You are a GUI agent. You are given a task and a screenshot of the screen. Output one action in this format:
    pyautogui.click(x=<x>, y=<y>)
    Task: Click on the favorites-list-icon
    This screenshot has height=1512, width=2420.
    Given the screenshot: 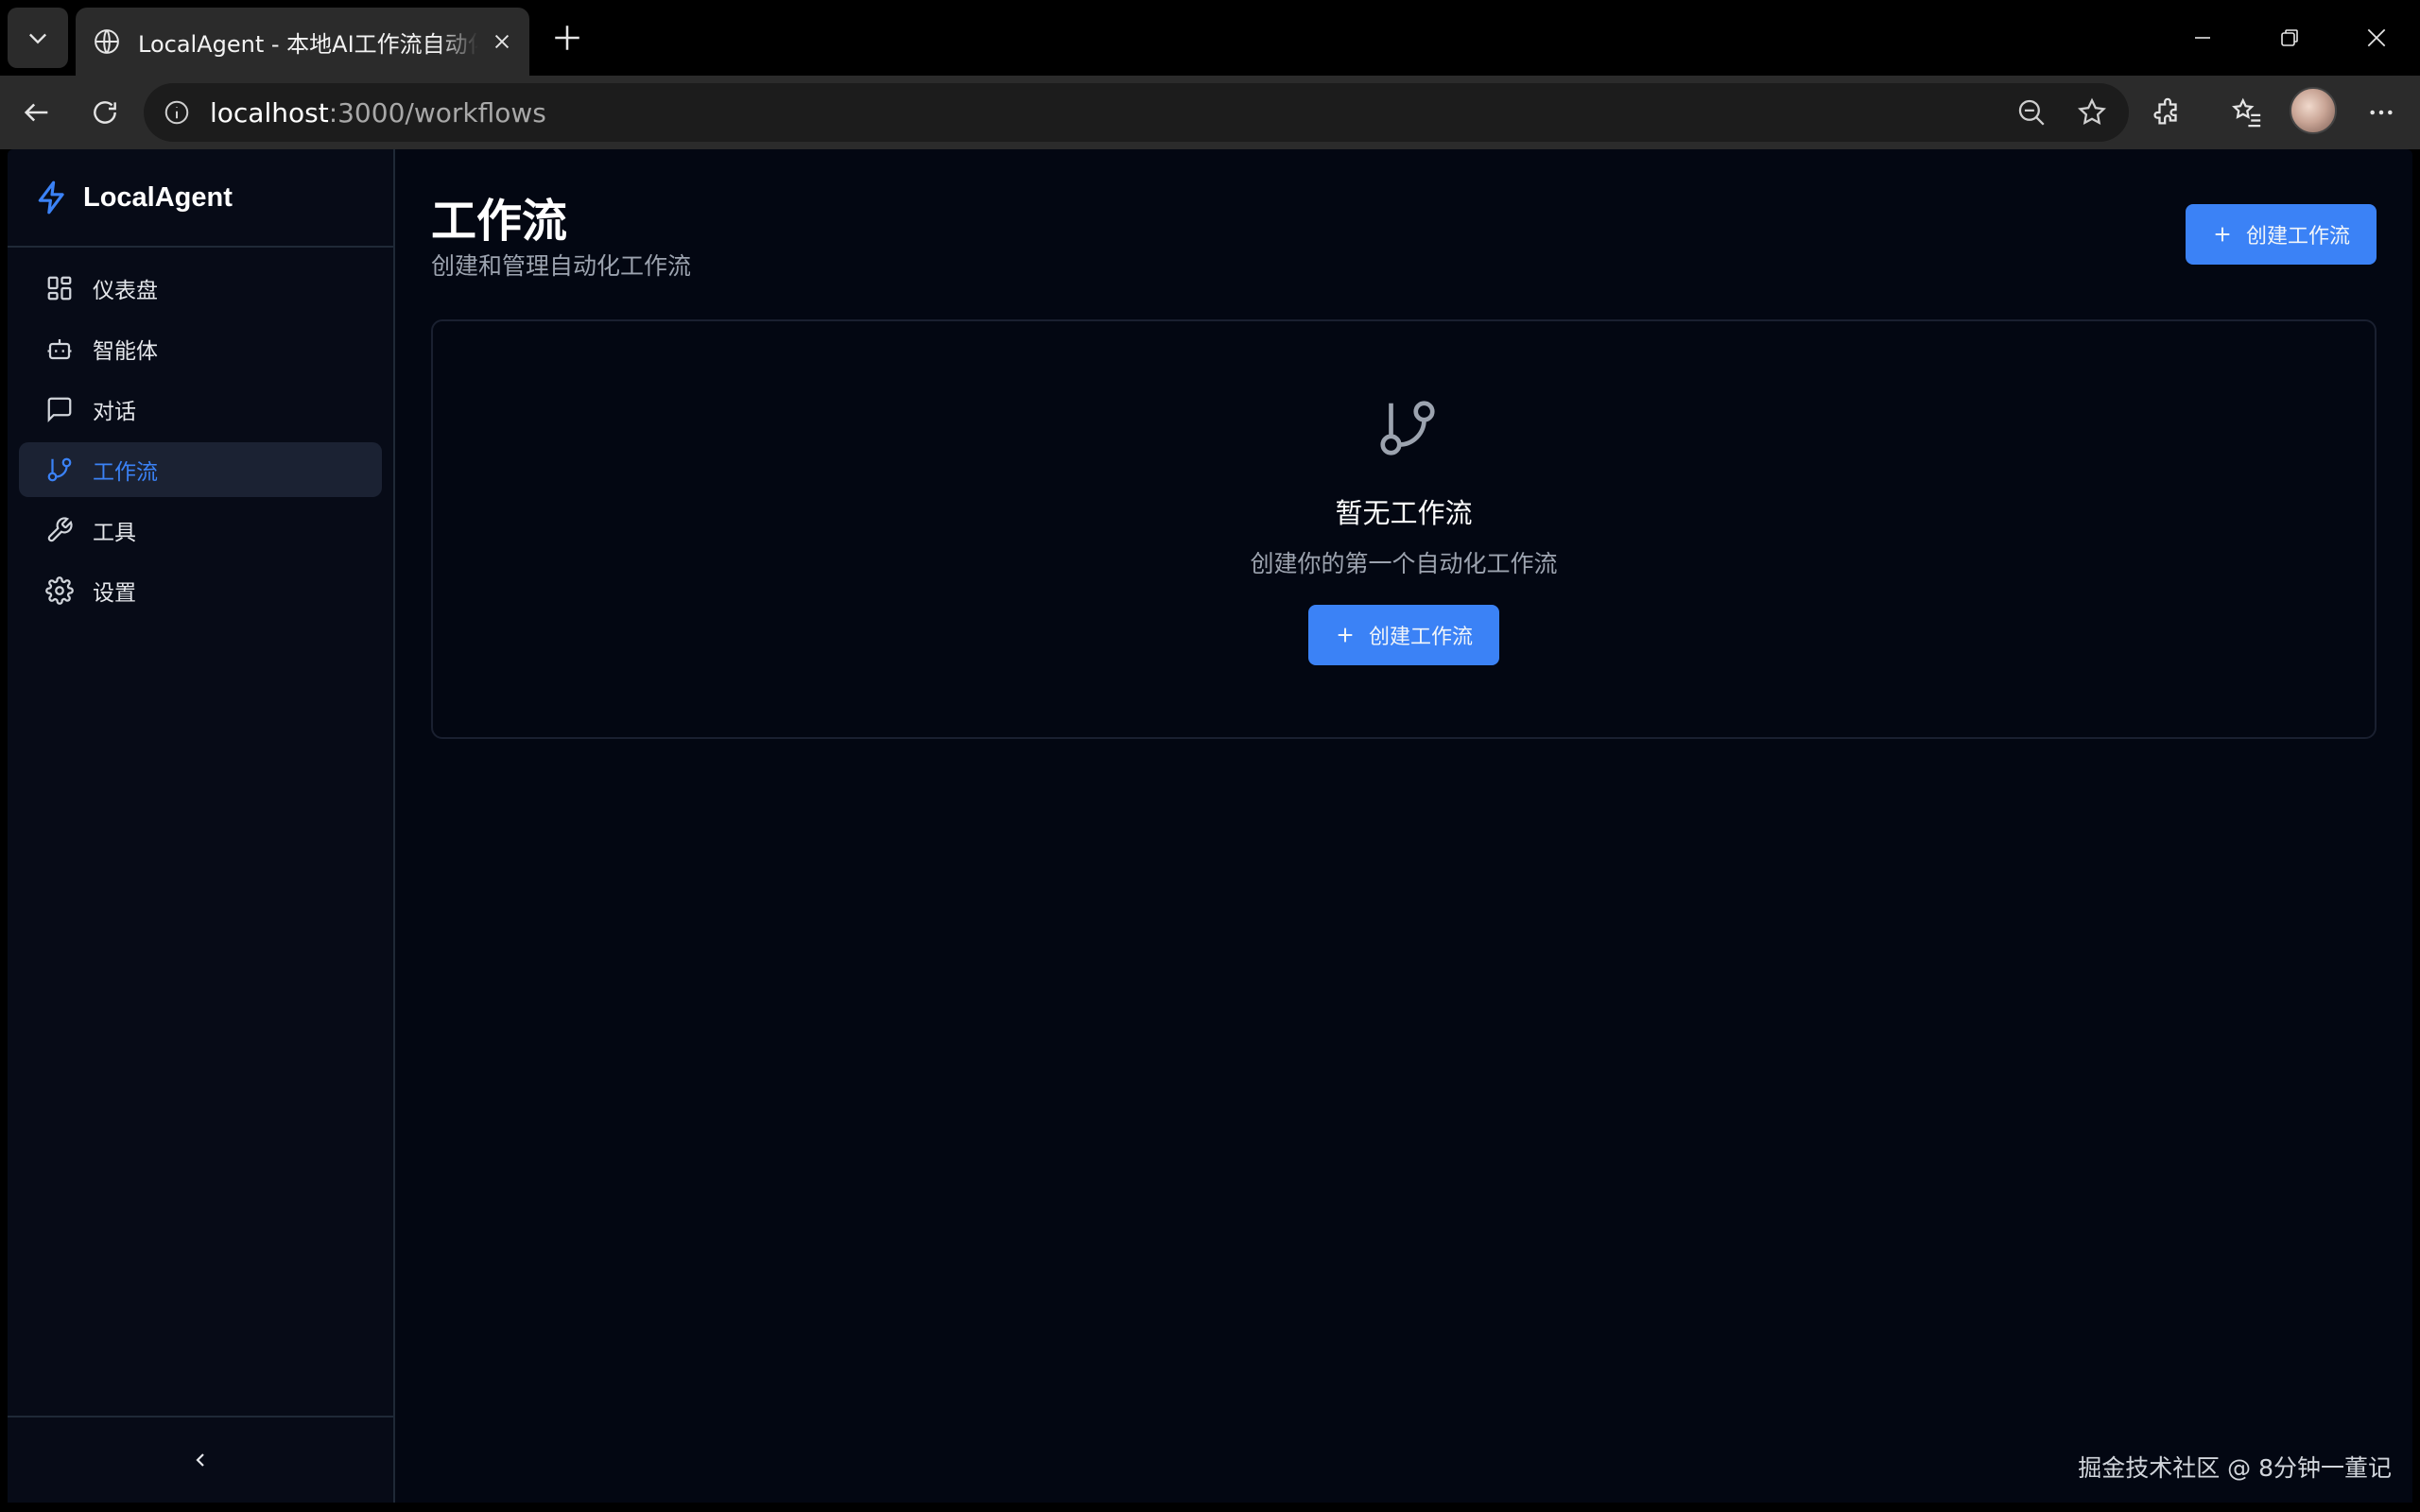 What is the action you would take?
    pyautogui.click(x=2246, y=112)
    